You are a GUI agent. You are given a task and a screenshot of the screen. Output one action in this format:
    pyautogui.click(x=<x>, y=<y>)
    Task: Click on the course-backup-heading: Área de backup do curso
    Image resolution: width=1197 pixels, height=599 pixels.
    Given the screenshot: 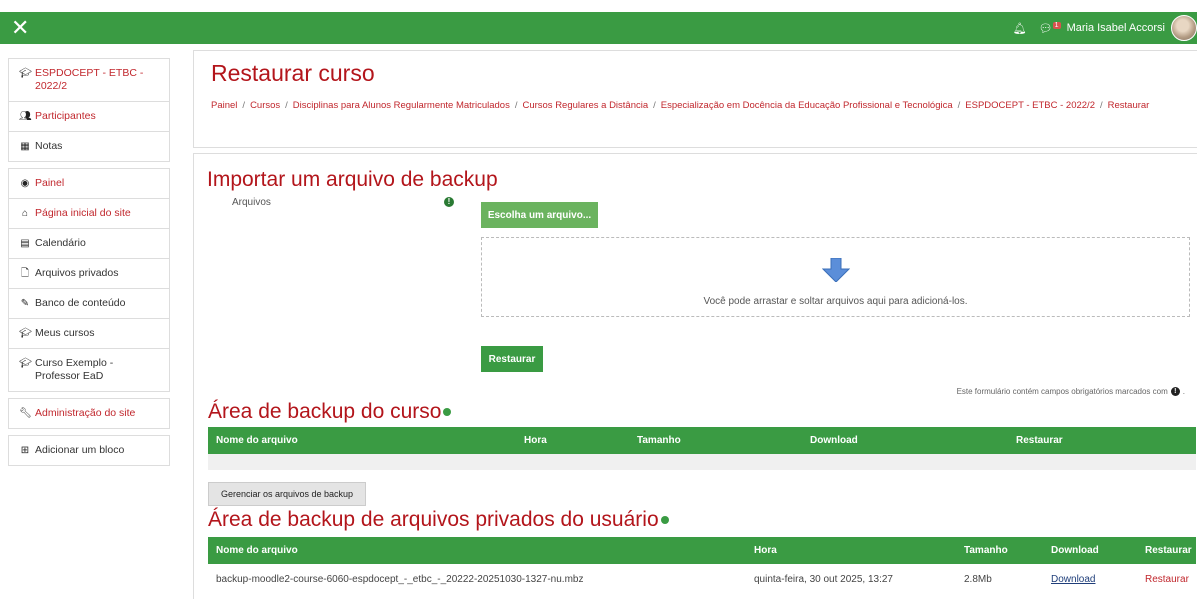 What is the action you would take?
    pyautogui.click(x=330, y=412)
    